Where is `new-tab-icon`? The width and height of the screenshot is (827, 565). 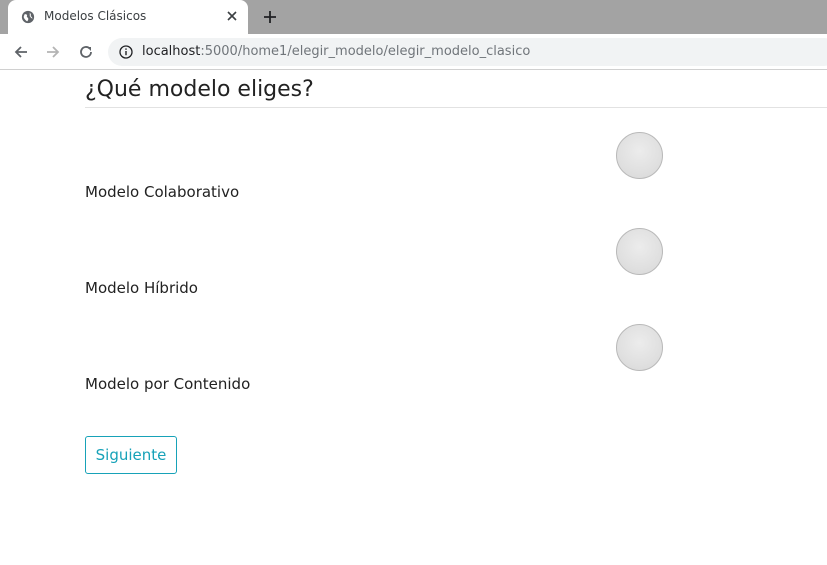 new-tab-icon is located at coordinates (270, 17).